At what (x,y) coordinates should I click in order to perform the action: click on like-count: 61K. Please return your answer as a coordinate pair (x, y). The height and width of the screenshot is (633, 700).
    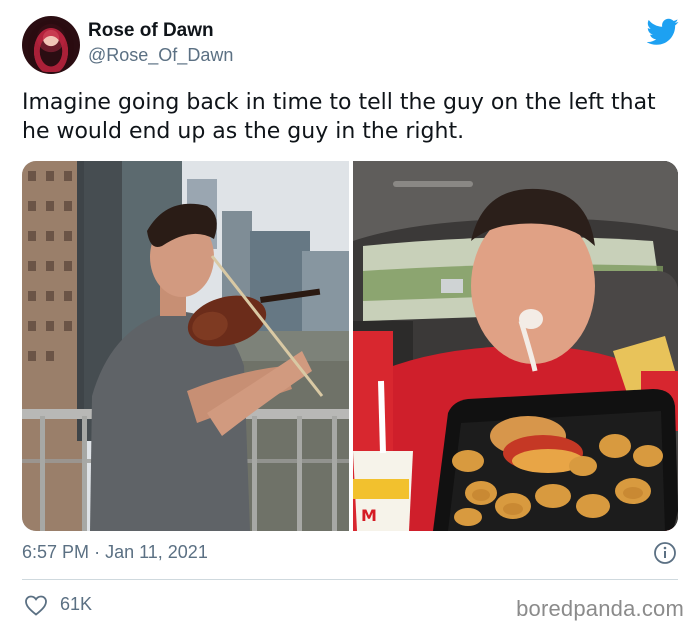
    Looking at the image, I should click on (76, 604).